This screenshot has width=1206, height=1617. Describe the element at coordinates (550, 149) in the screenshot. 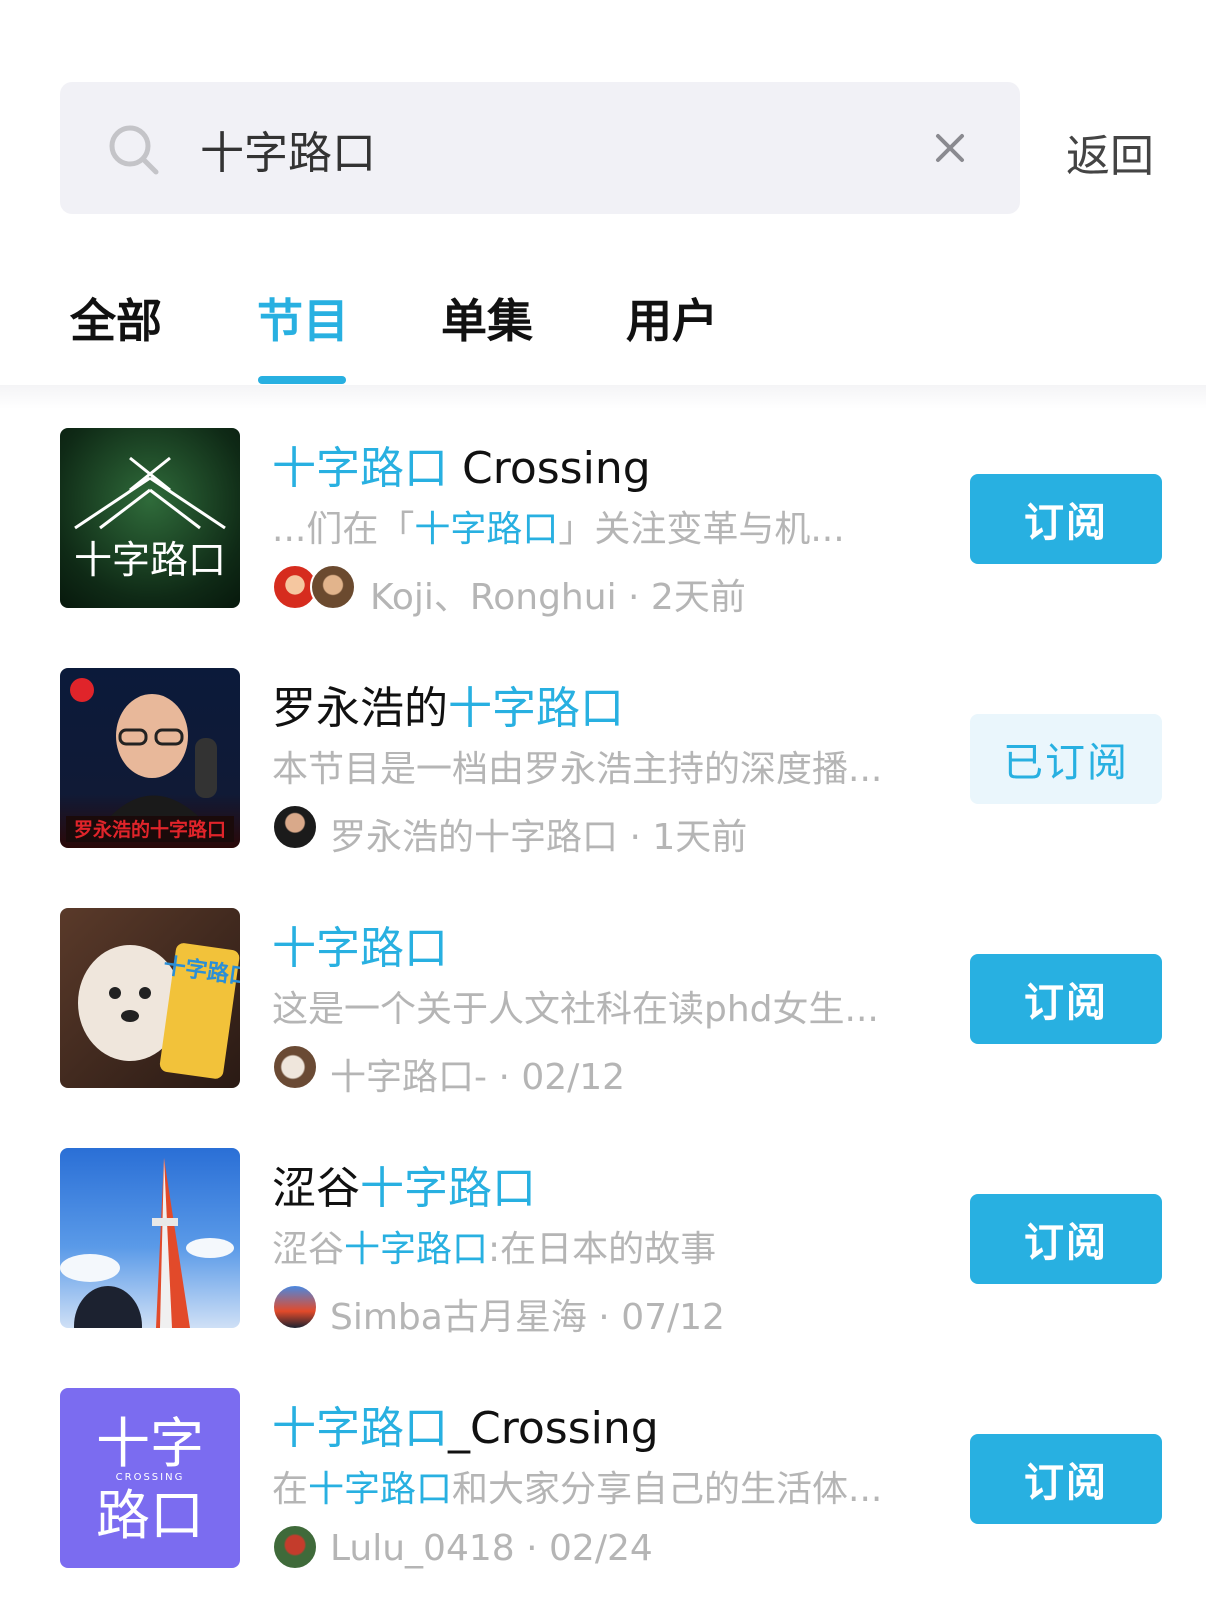

I see `search-input` at that location.